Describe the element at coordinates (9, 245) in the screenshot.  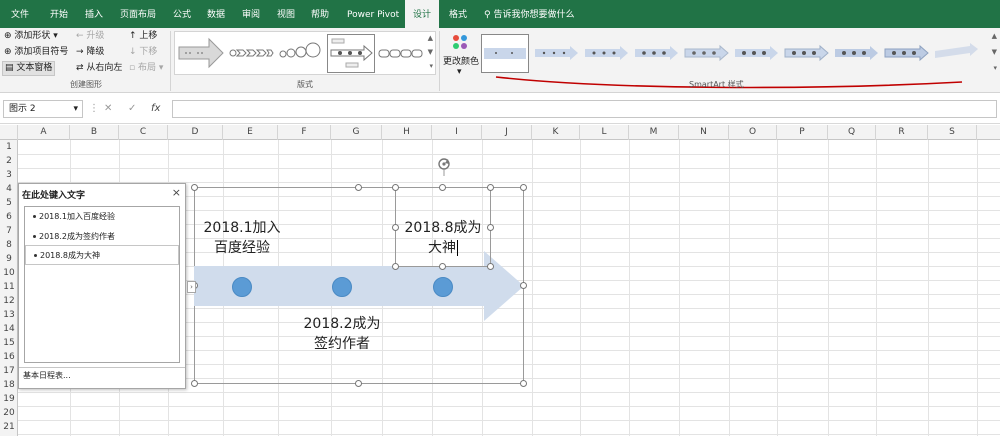
I see `row-header: 8` at that location.